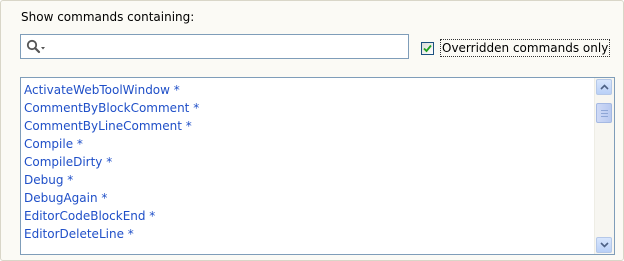 The image size is (624, 261). Describe the element at coordinates (306, 90) in the screenshot. I see `list-item: ActivateWebToolWindow *` at that location.